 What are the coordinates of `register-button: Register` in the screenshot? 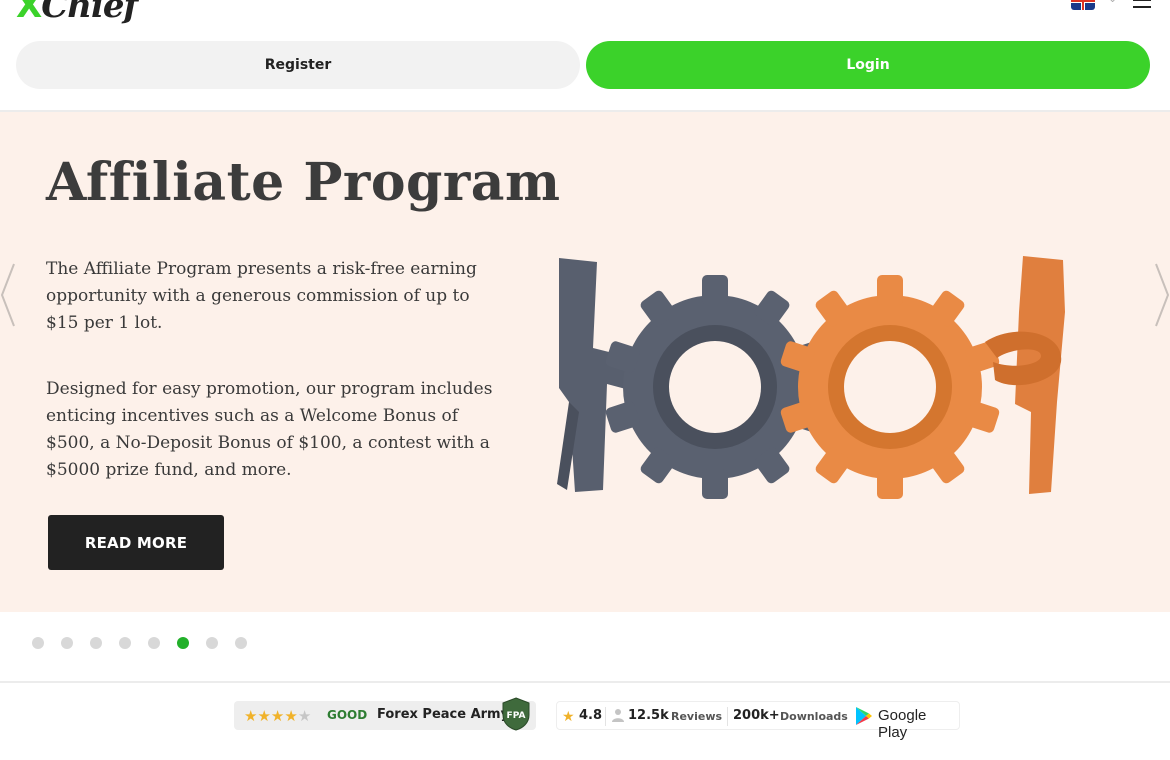 It's located at (298, 65).